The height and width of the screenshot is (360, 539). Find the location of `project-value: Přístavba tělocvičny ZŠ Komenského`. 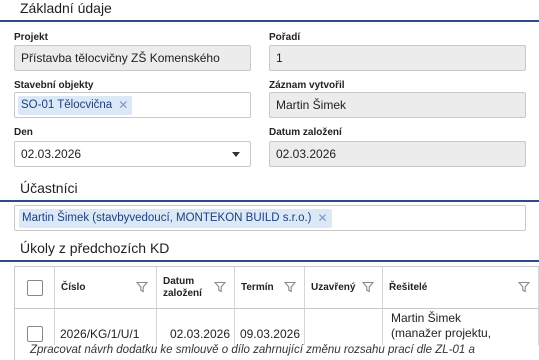

project-value: Přístavba tělocvičny ZŠ Komenského is located at coordinates (120, 58).